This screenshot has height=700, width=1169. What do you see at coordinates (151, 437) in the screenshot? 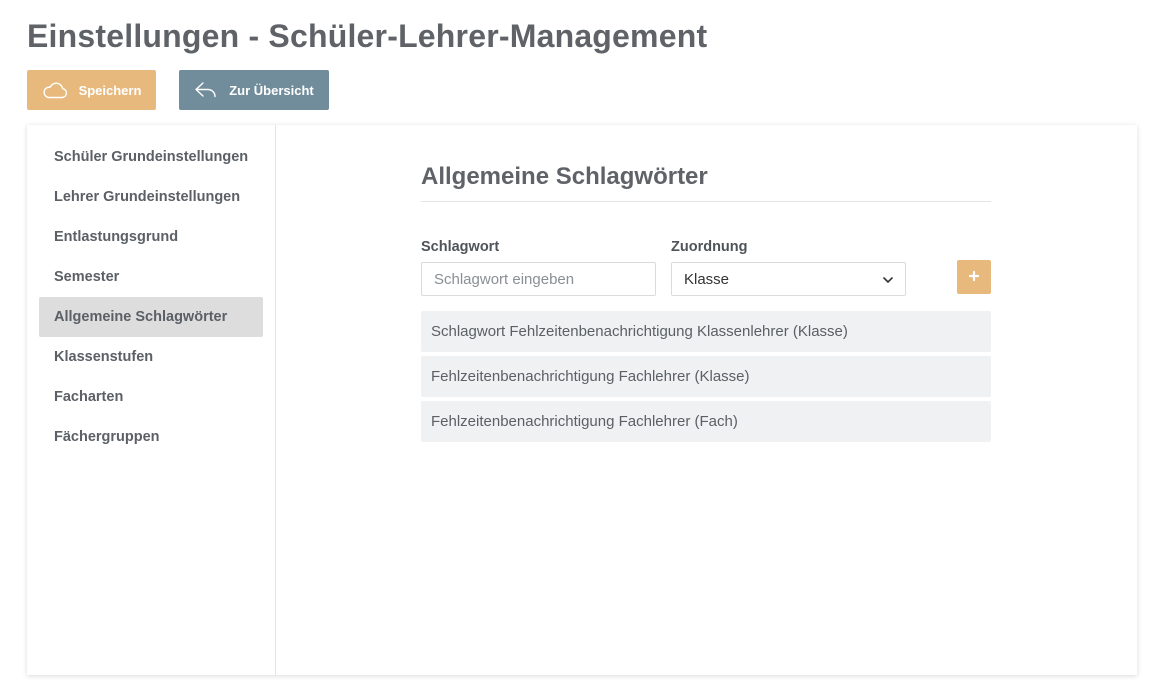
I see `sidebar-item-faechergruppen: Fächergruppen` at bounding box center [151, 437].